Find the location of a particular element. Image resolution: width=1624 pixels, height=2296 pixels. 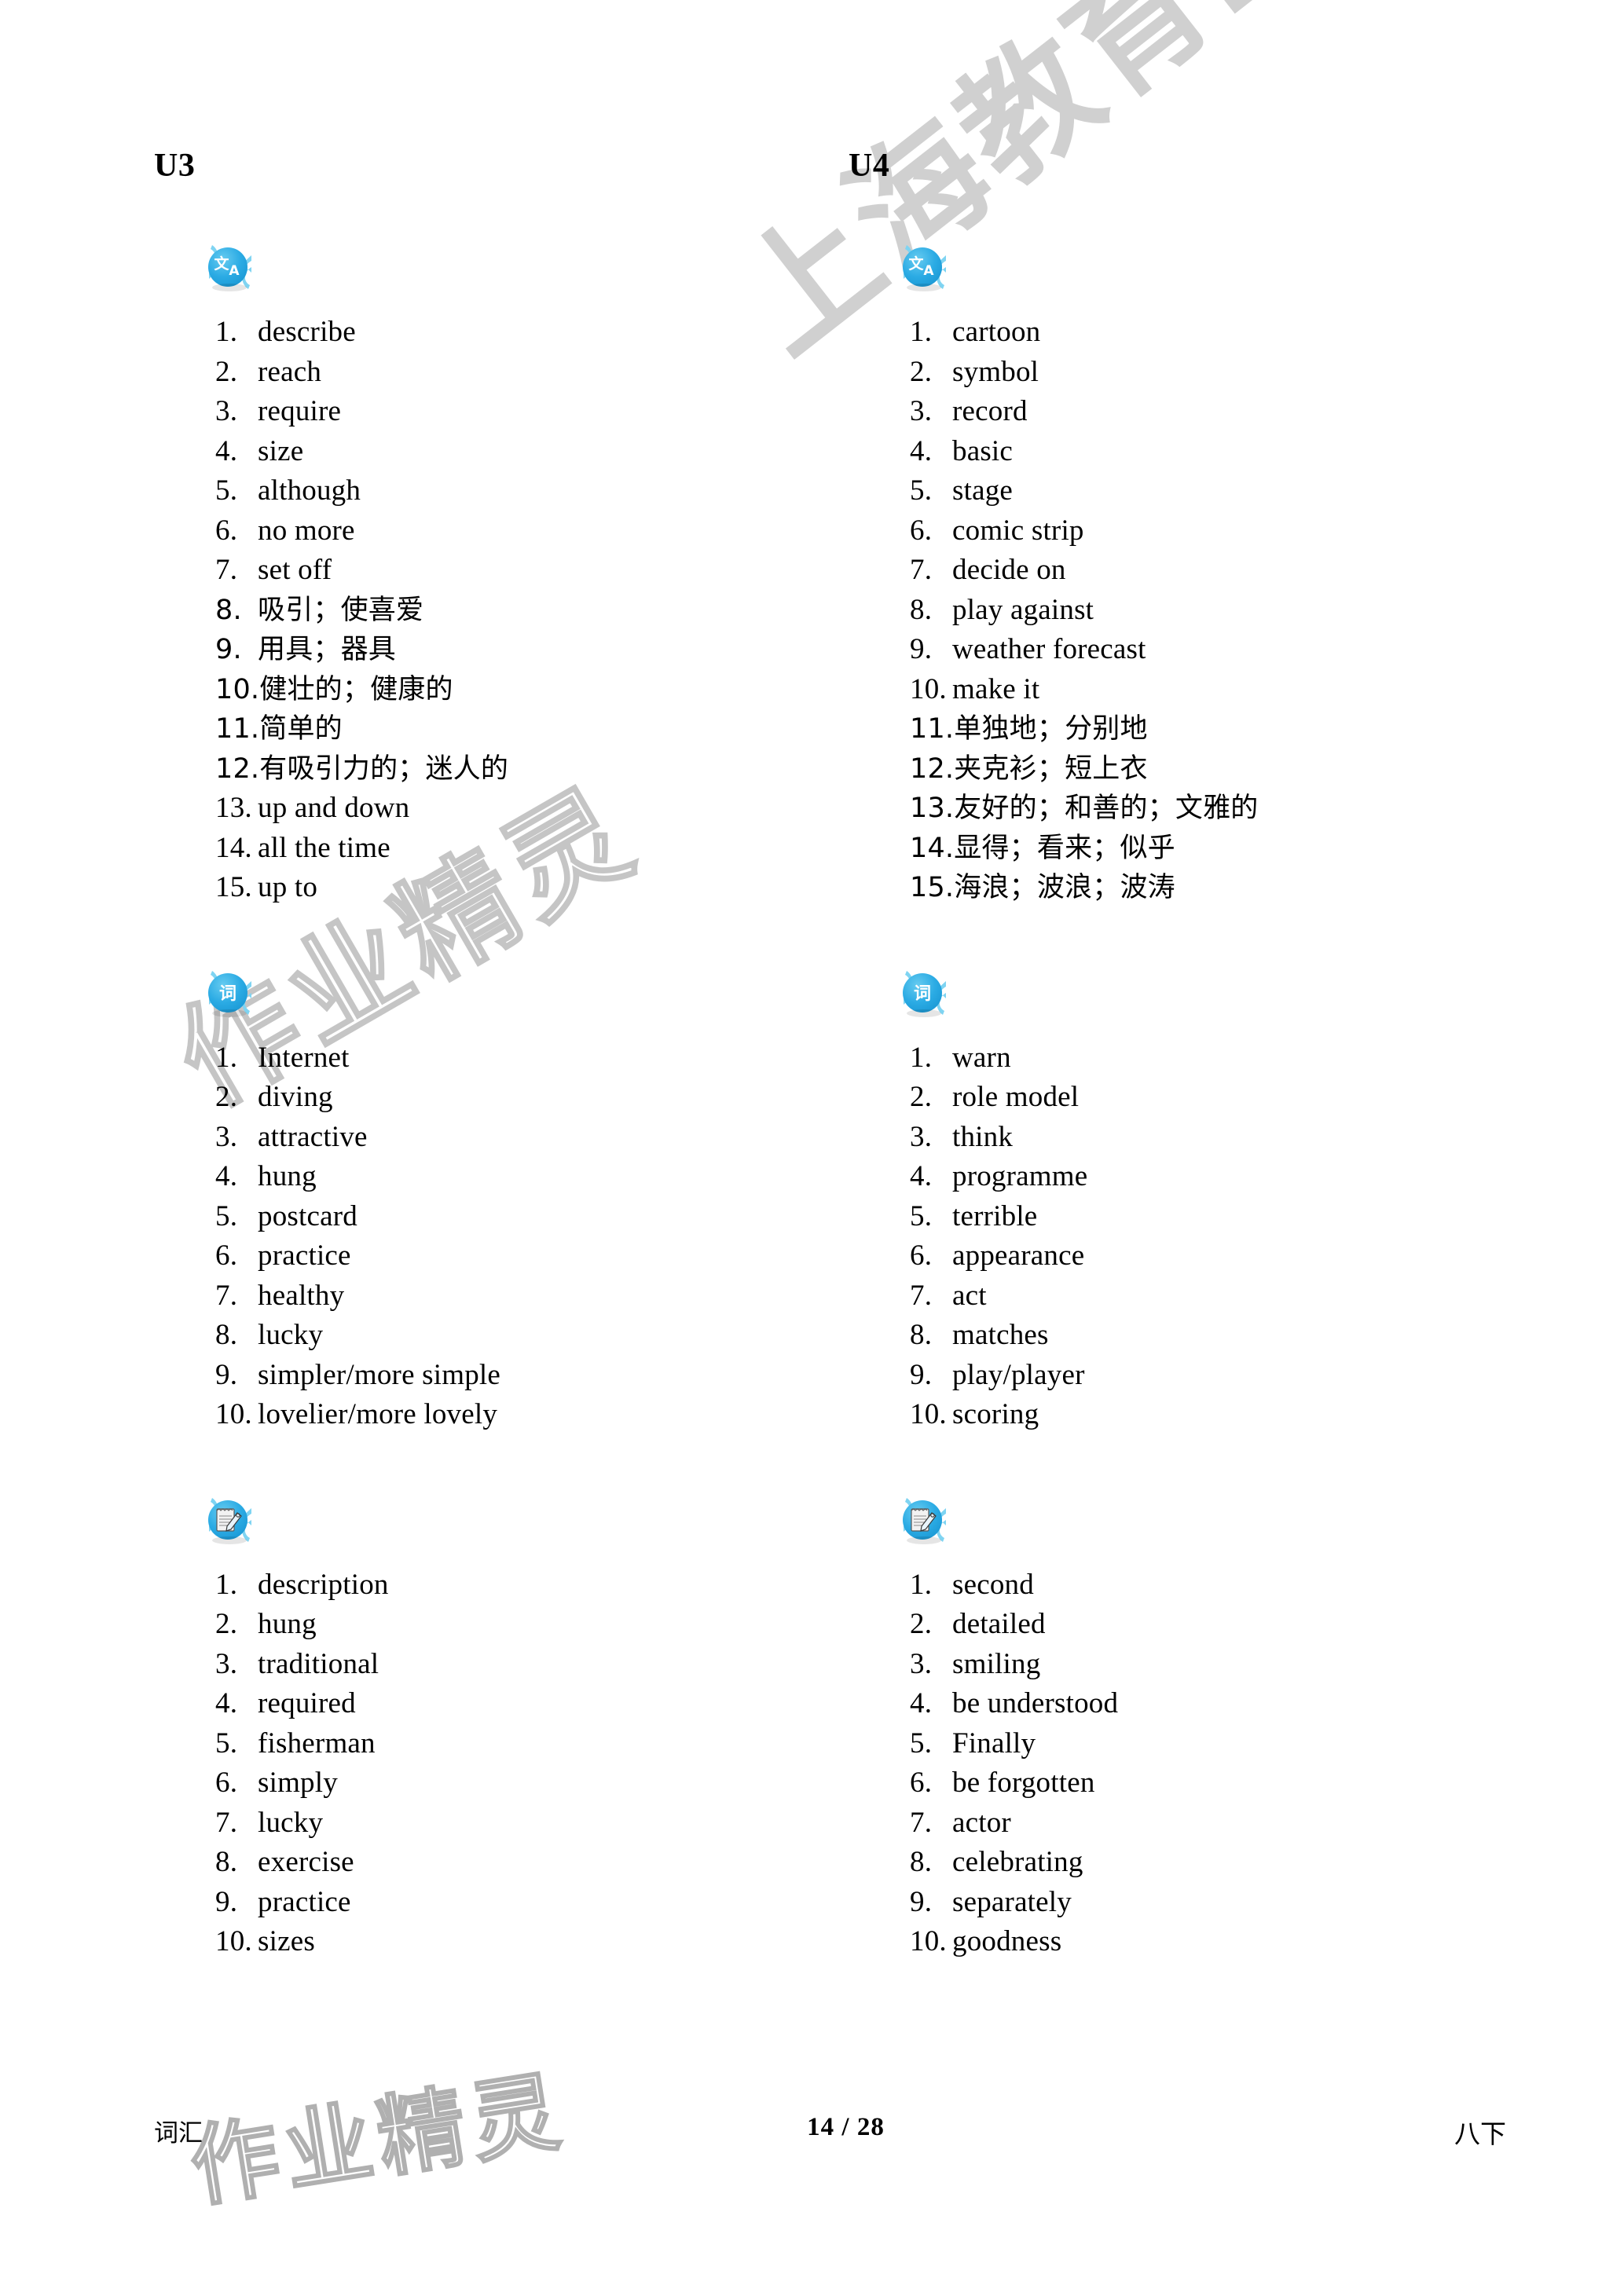

list-item: 2. hung is located at coordinates (511, 1625).